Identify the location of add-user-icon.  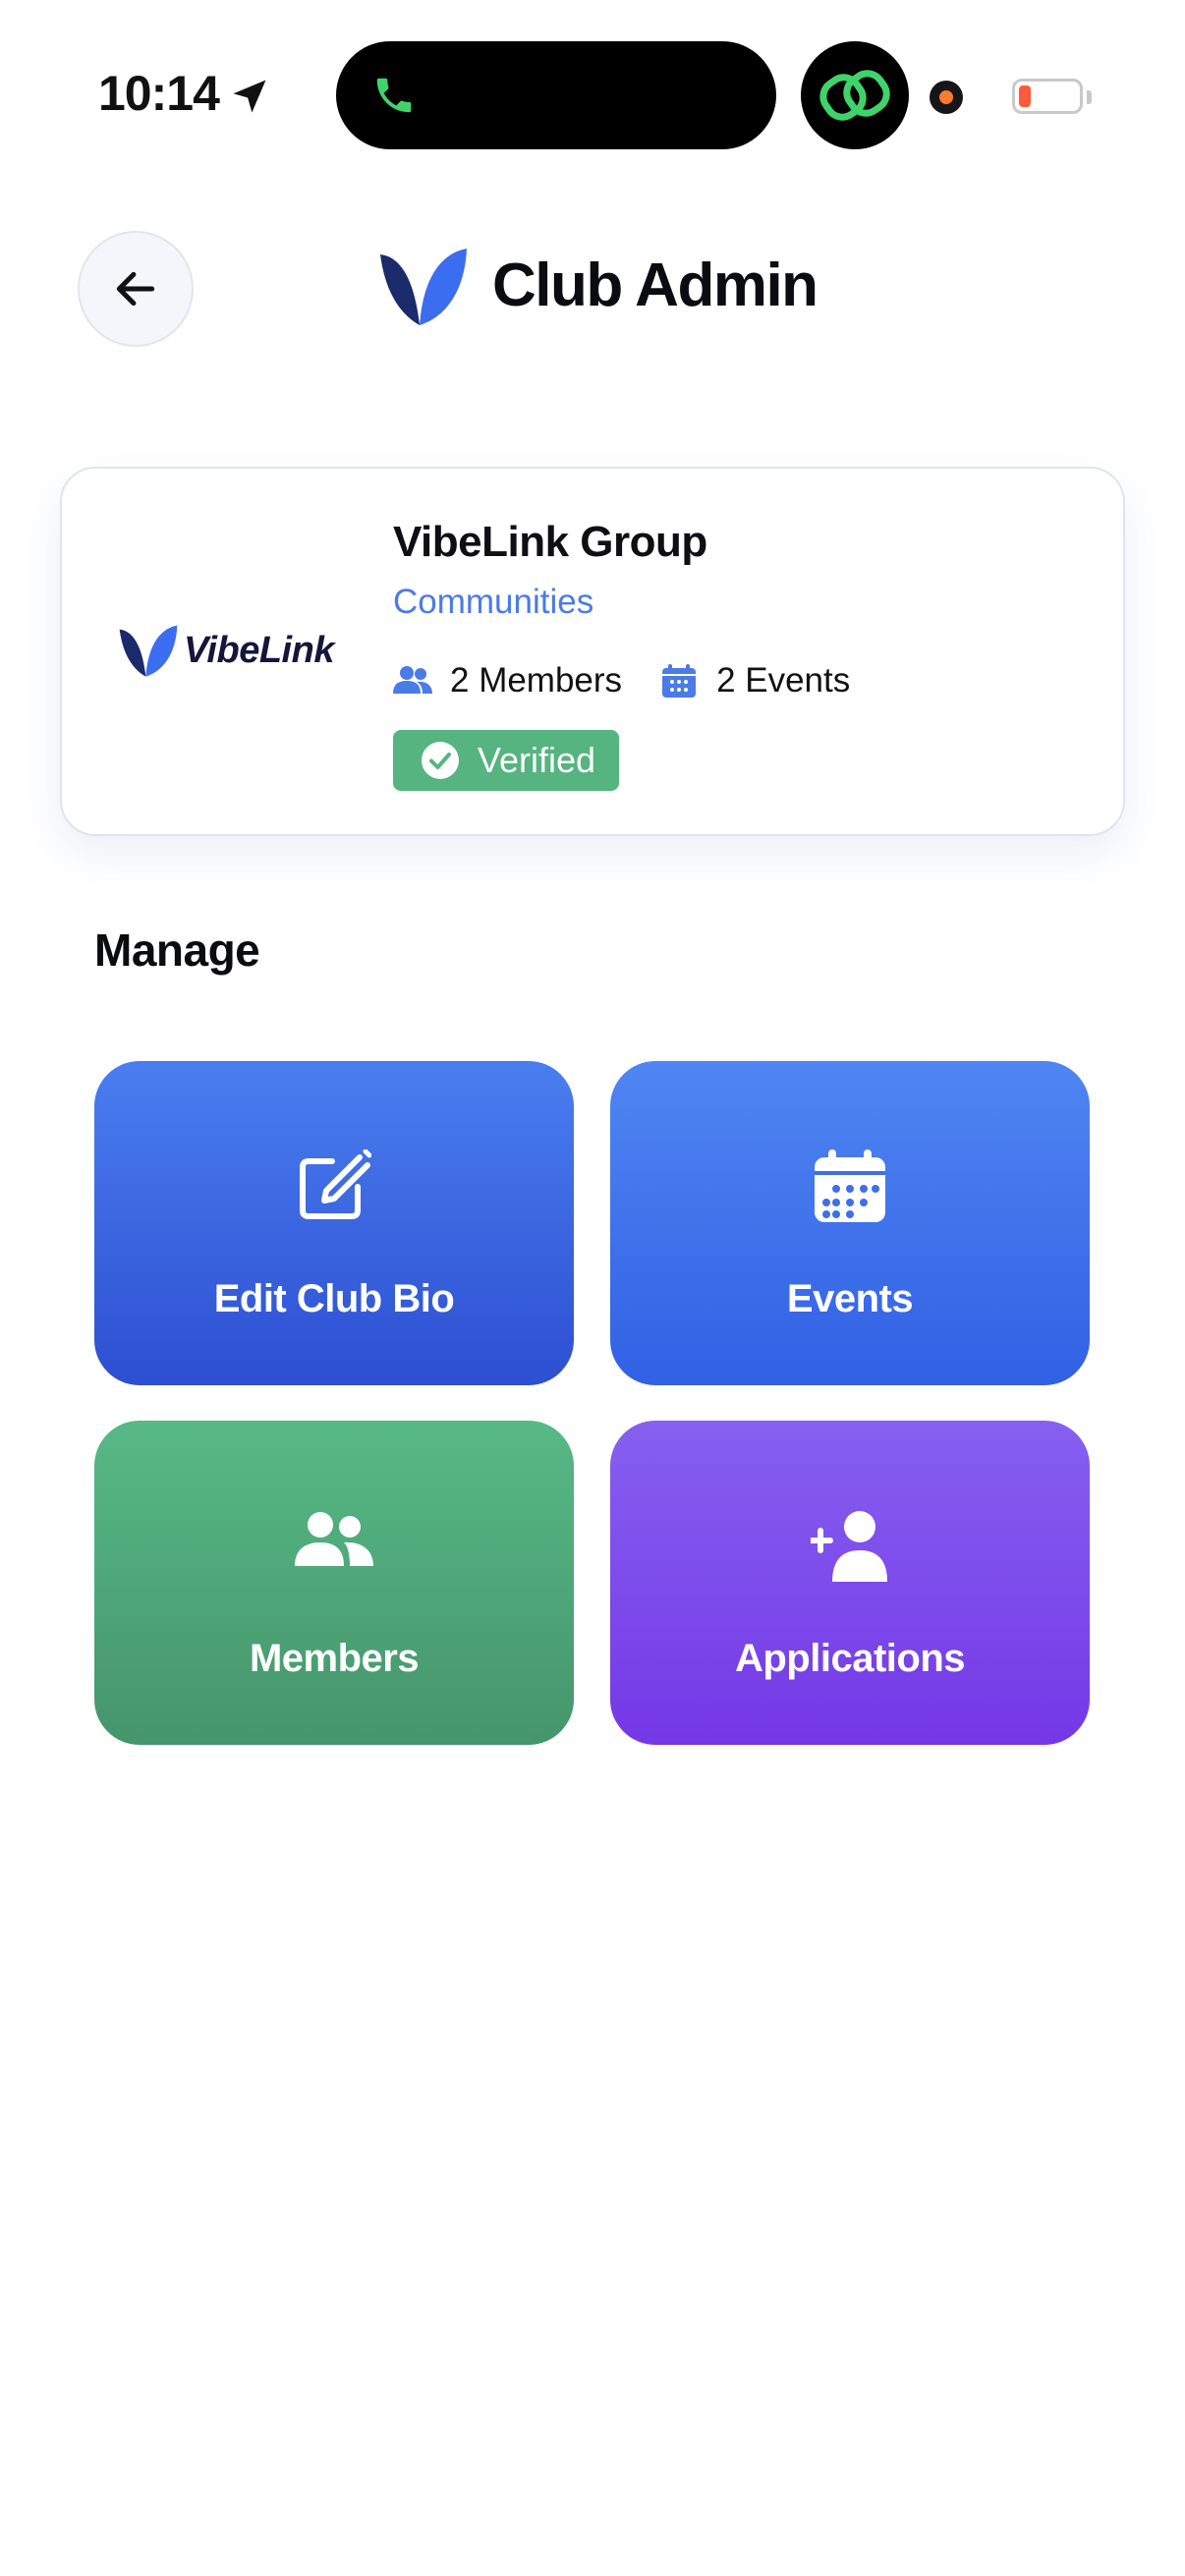
(849, 1546).